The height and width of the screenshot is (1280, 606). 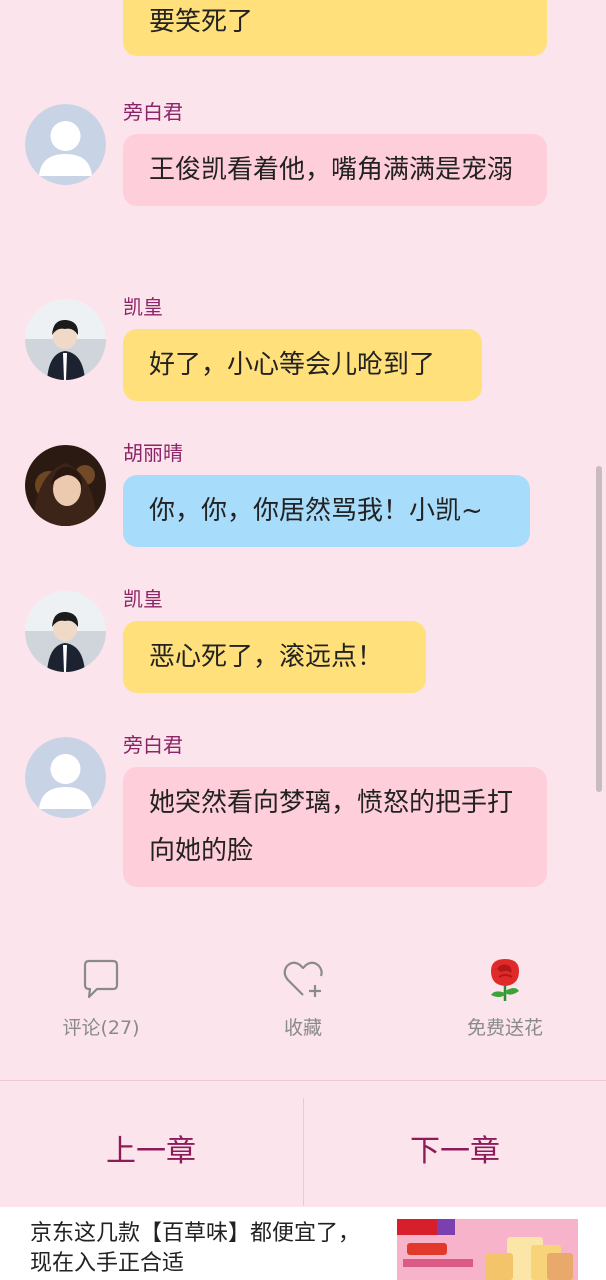 What do you see at coordinates (504, 1028) in the screenshot?
I see `free-flower-label: 免费送花` at bounding box center [504, 1028].